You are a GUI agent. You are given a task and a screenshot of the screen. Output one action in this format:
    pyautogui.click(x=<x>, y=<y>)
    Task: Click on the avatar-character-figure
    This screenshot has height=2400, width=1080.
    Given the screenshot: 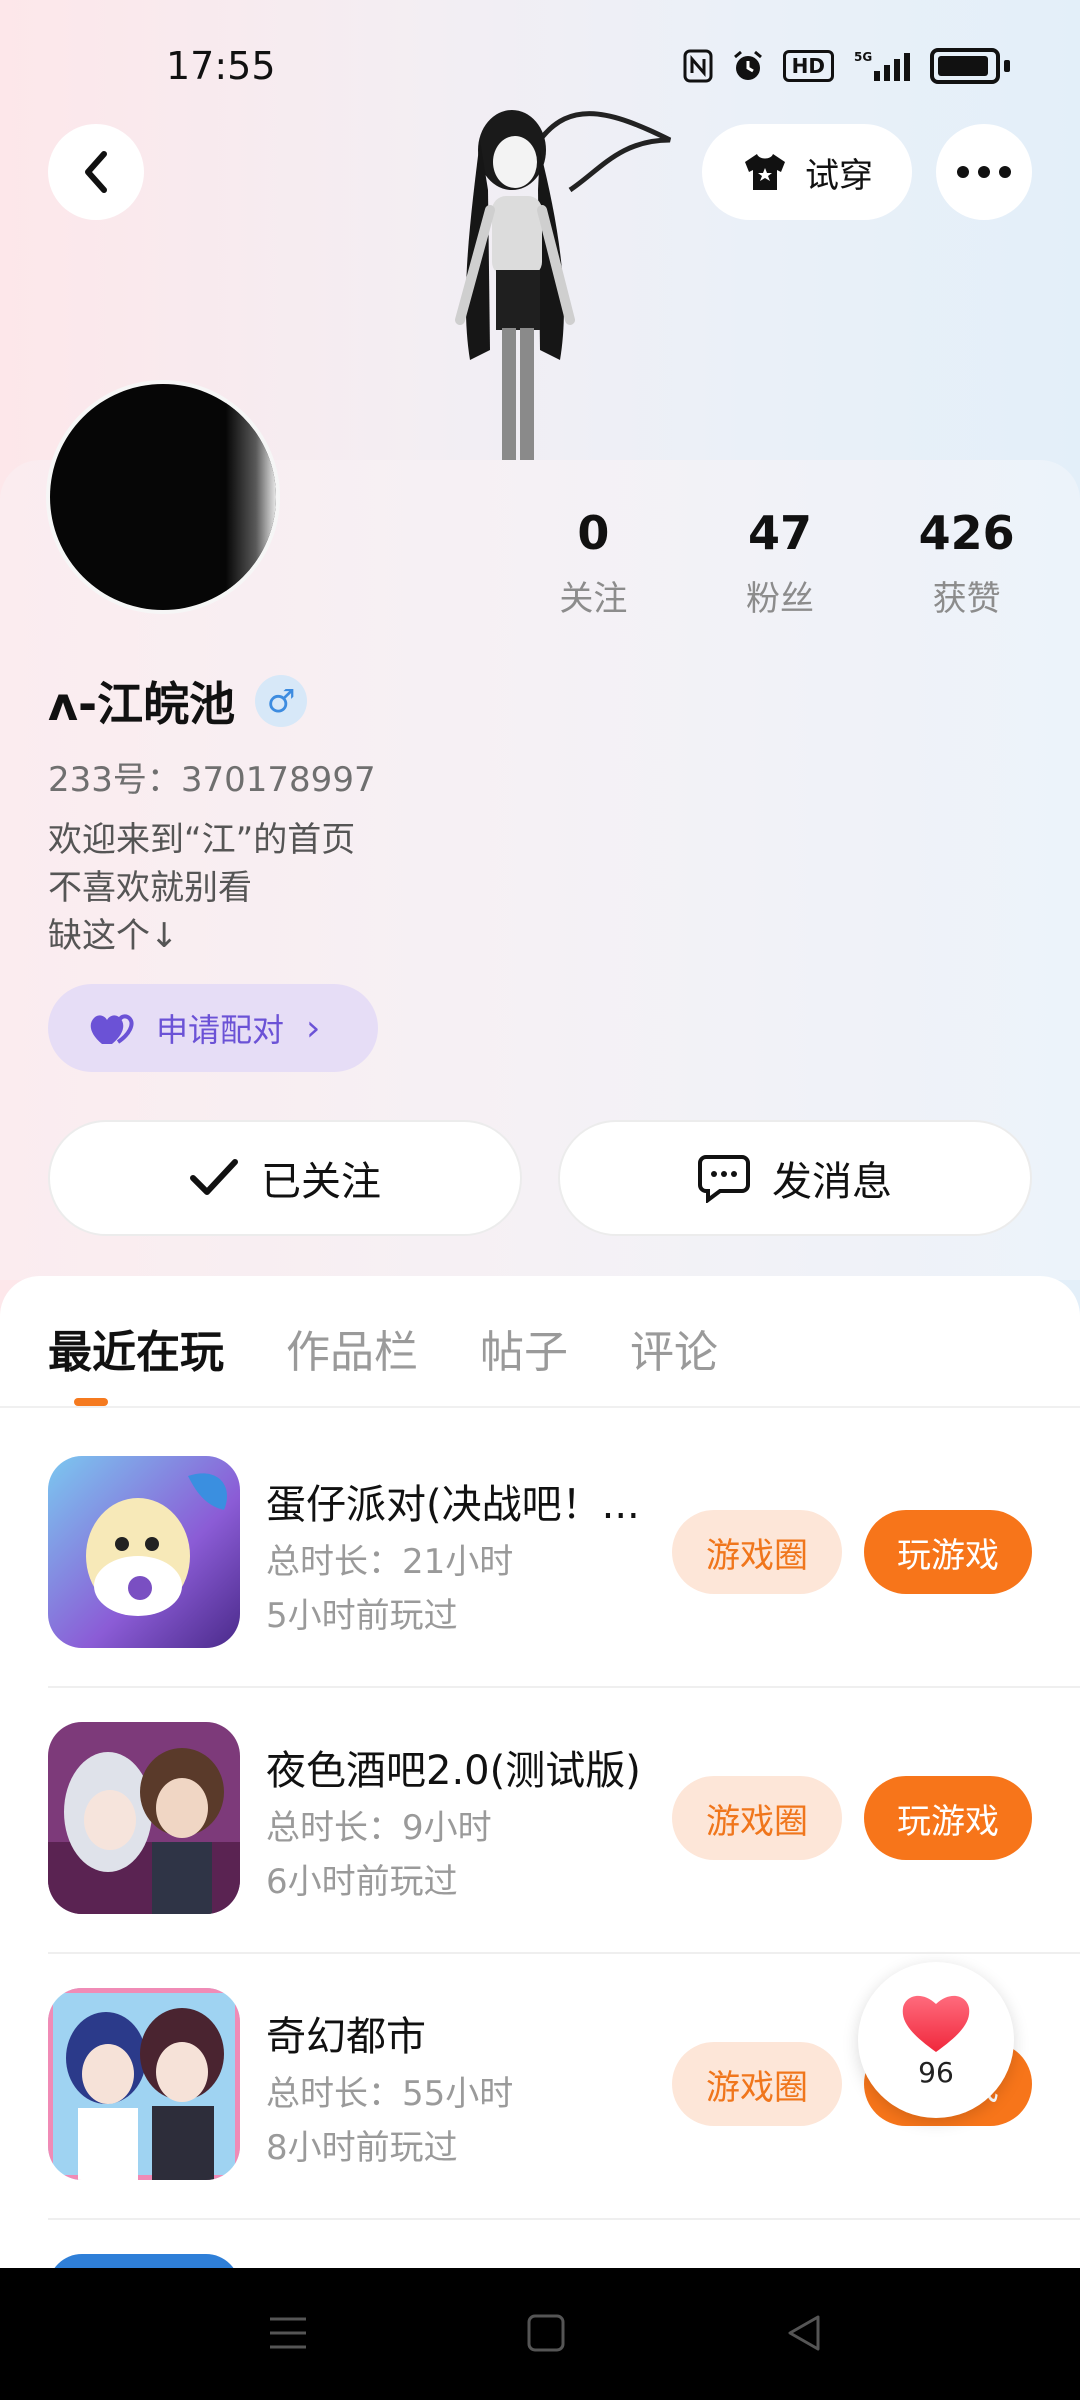 What is the action you would take?
    pyautogui.click(x=550, y=281)
    